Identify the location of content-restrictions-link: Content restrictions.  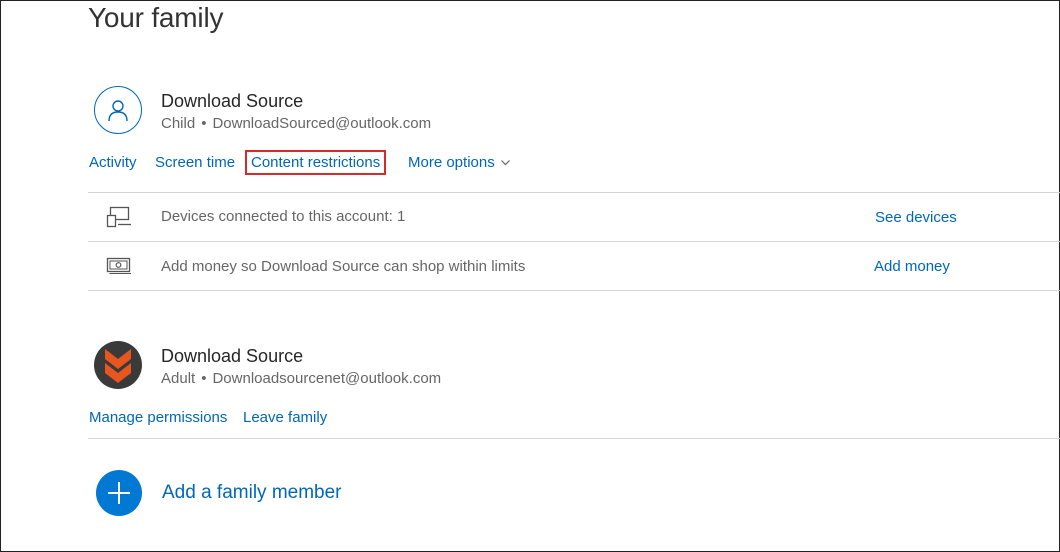
(315, 162).